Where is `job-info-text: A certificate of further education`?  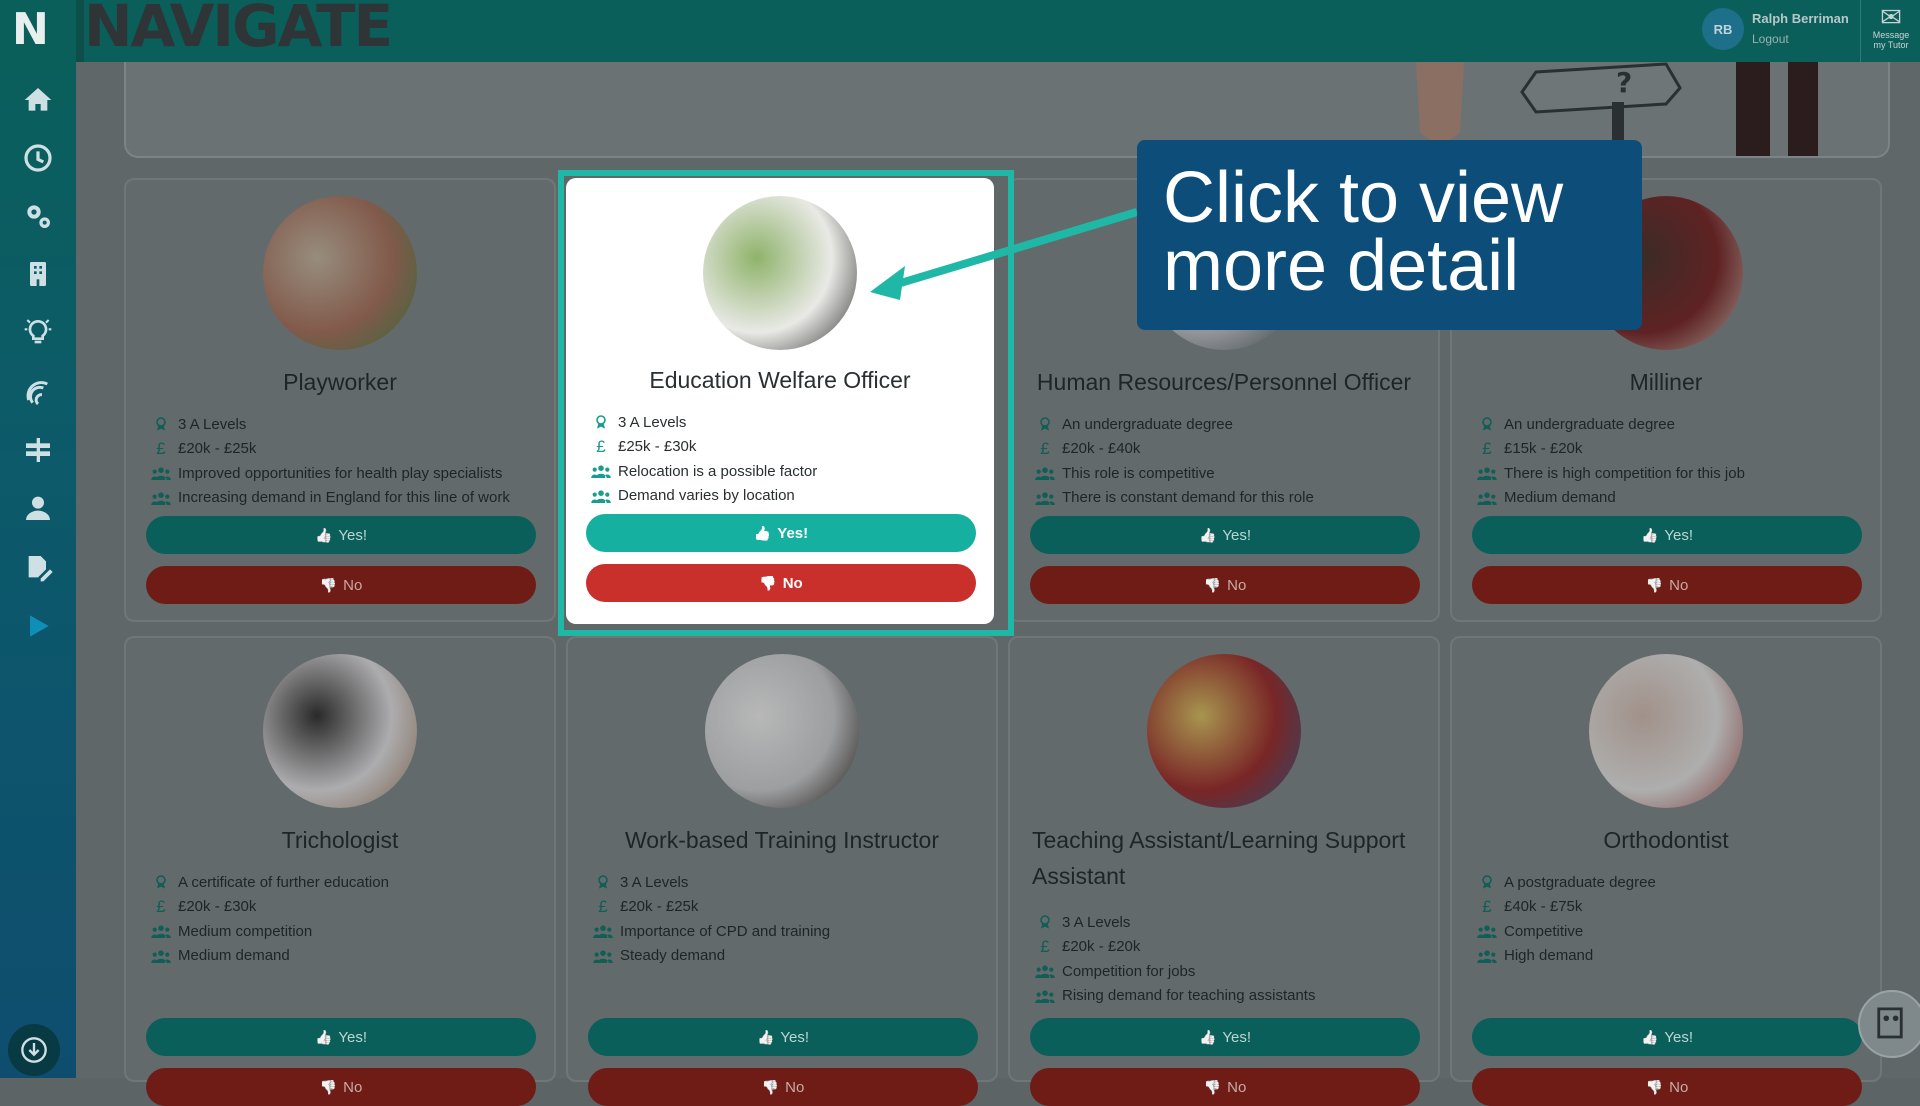 job-info-text: A certificate of further education is located at coordinates (283, 882).